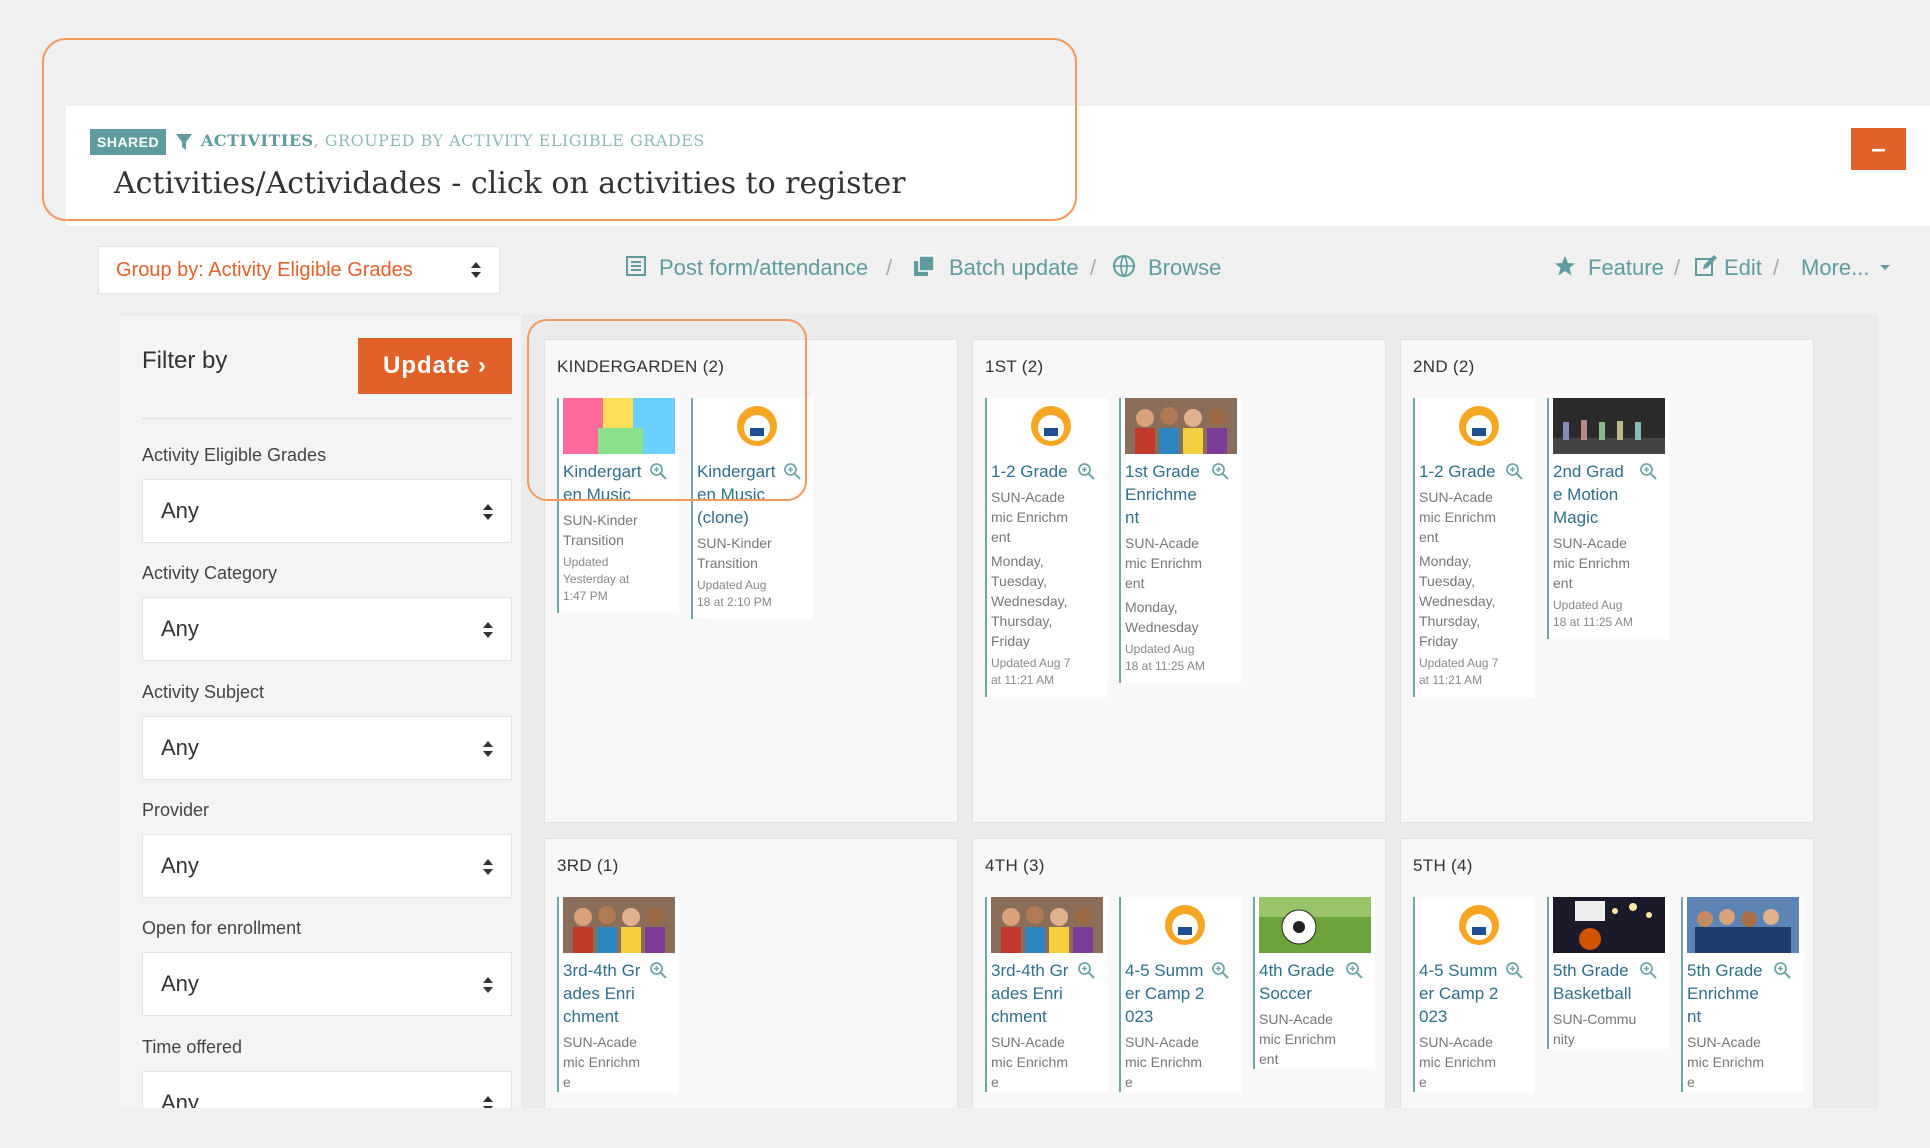  I want to click on group-photo, so click(1743, 925).